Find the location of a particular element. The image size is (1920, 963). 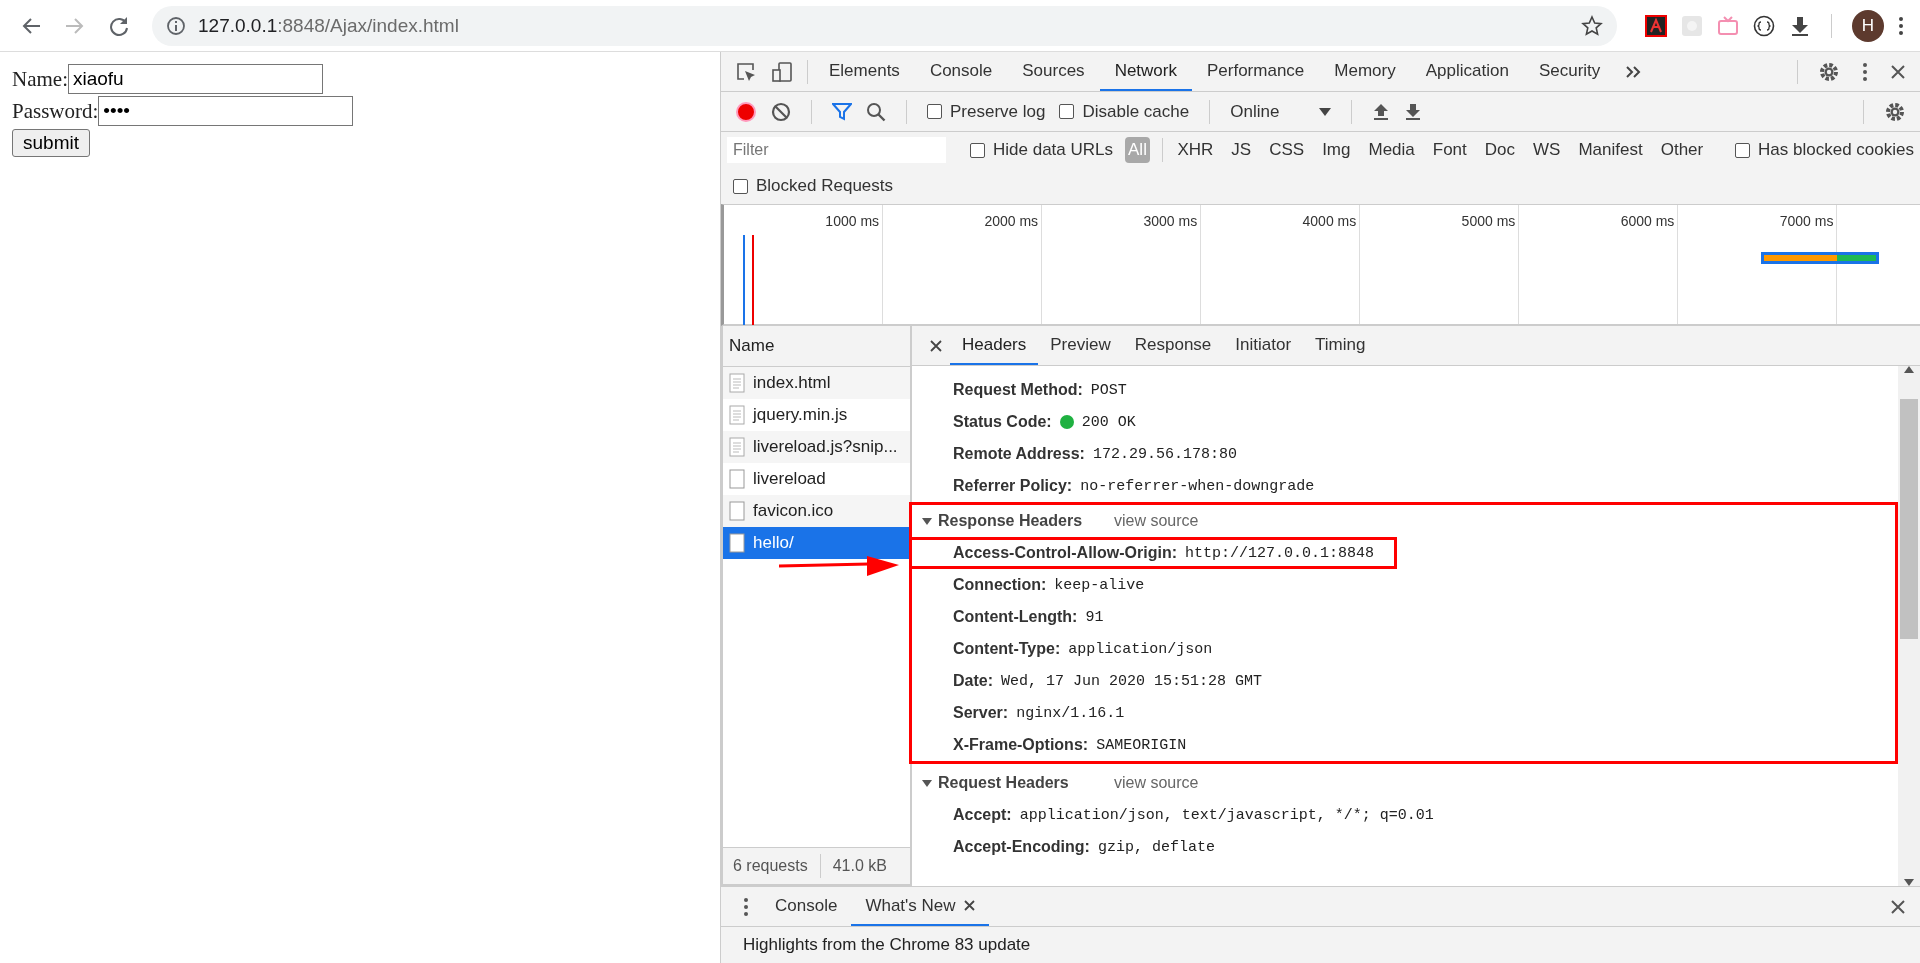

request-row: index.html is located at coordinates (816, 383).